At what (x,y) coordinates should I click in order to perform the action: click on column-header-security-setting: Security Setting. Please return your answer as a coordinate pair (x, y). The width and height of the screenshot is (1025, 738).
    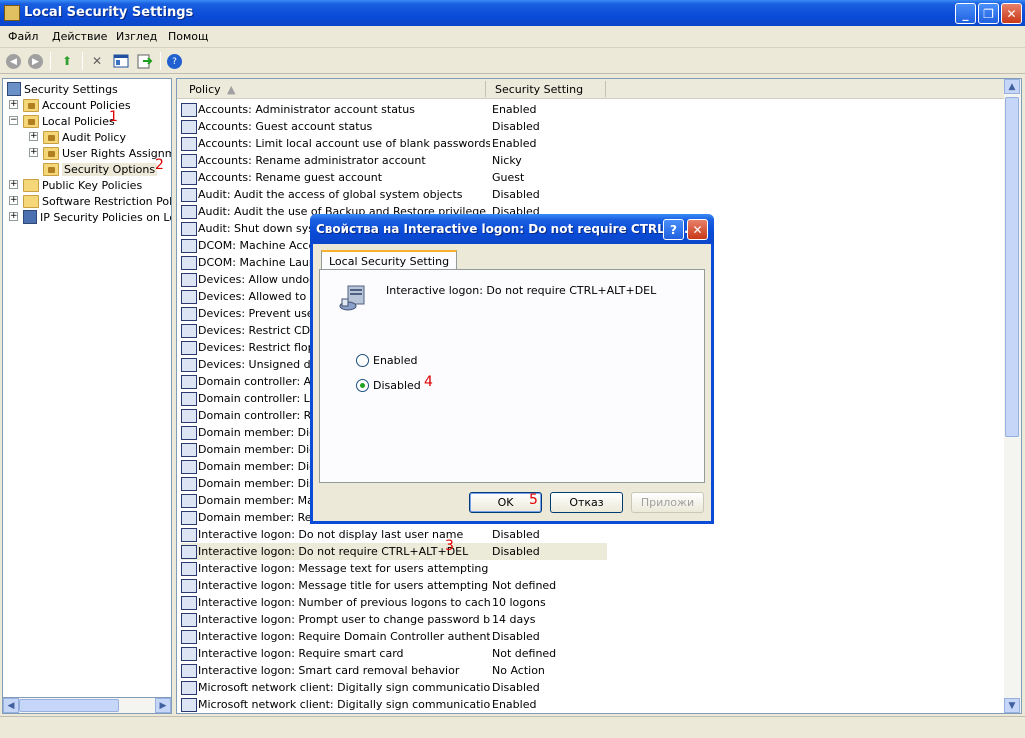
    Looking at the image, I should click on (539, 89).